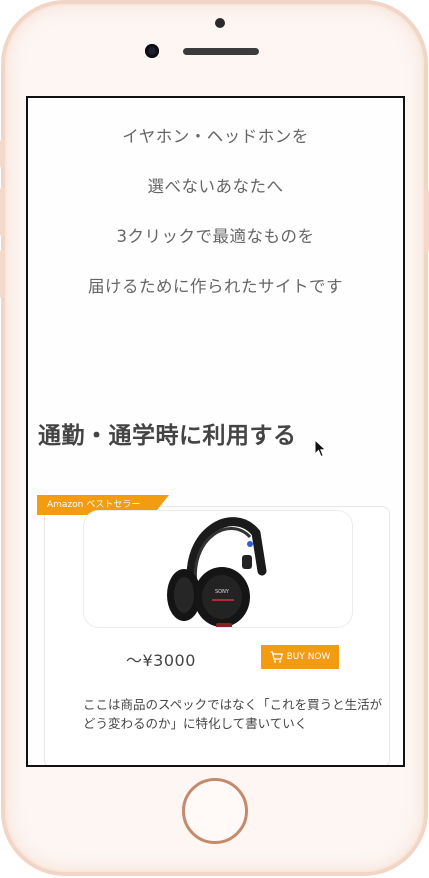 The width and height of the screenshot is (429, 878). Describe the element at coordinates (320, 448) in the screenshot. I see `mouse-cursor-icon` at that location.